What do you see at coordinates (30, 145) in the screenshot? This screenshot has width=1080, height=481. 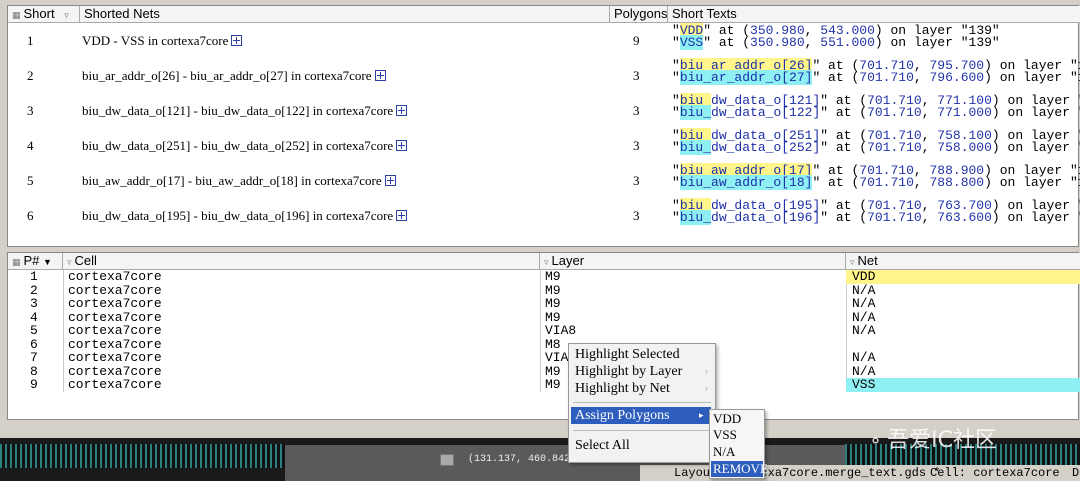 I see `short-number: 4` at bounding box center [30, 145].